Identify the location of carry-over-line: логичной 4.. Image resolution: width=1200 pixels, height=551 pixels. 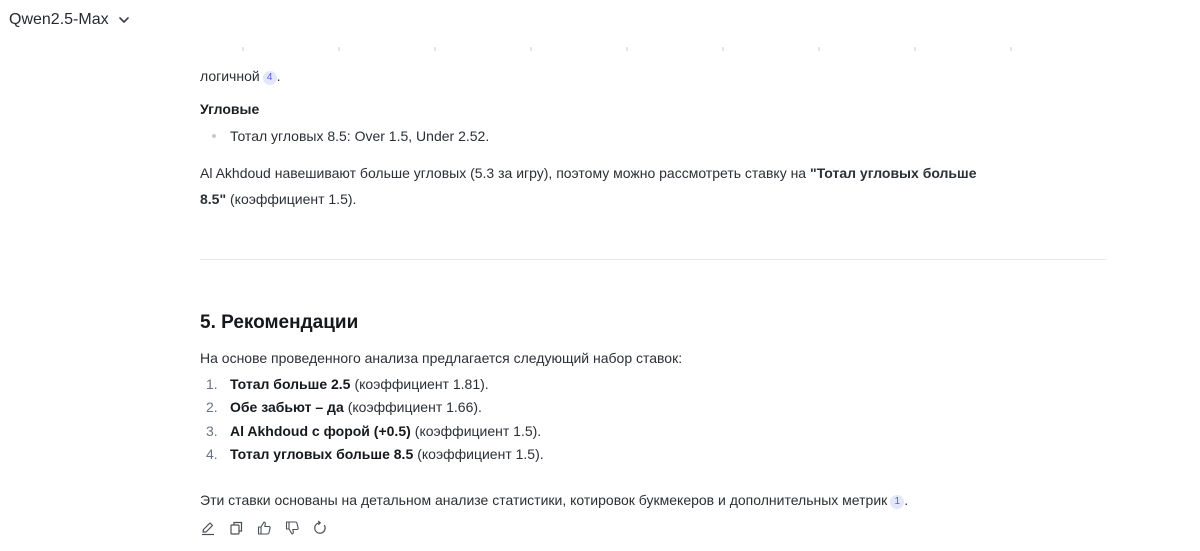
(240, 76).